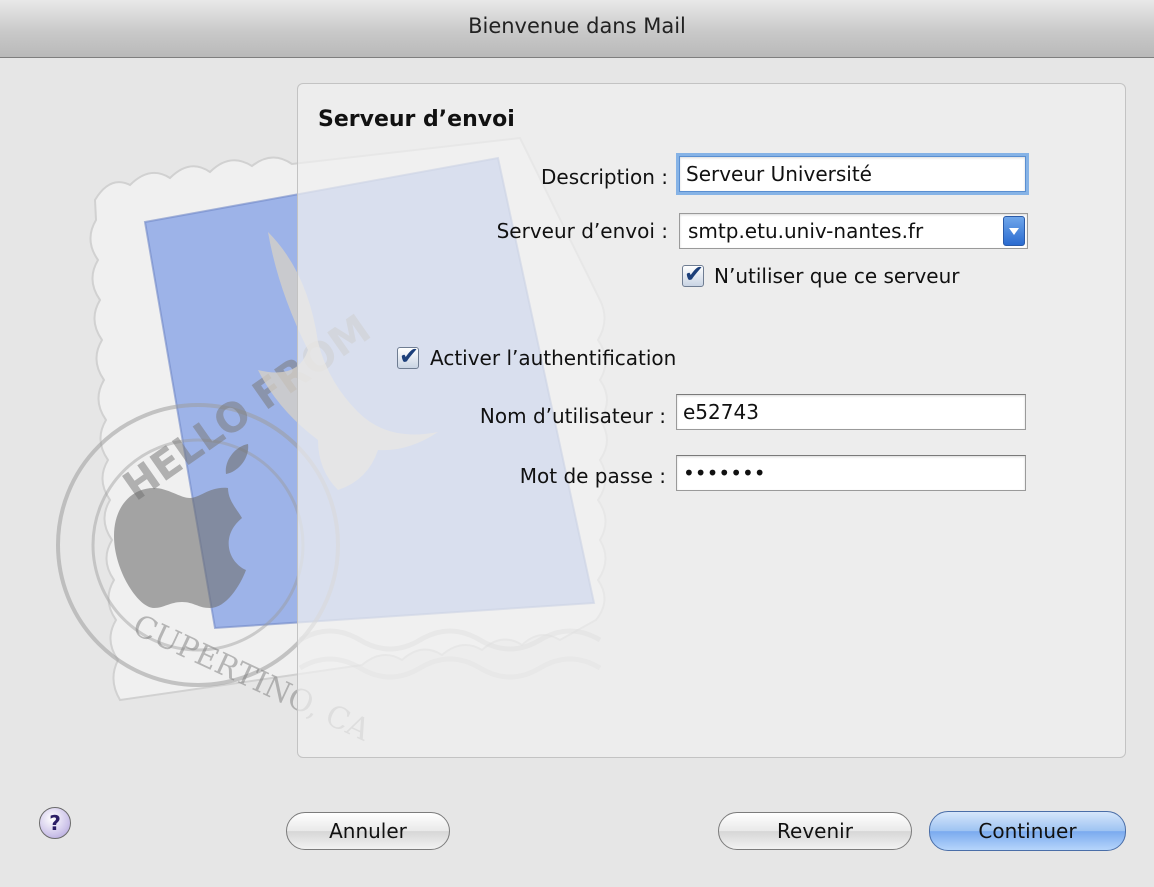  What do you see at coordinates (851, 412) in the screenshot?
I see `username-field` at bounding box center [851, 412].